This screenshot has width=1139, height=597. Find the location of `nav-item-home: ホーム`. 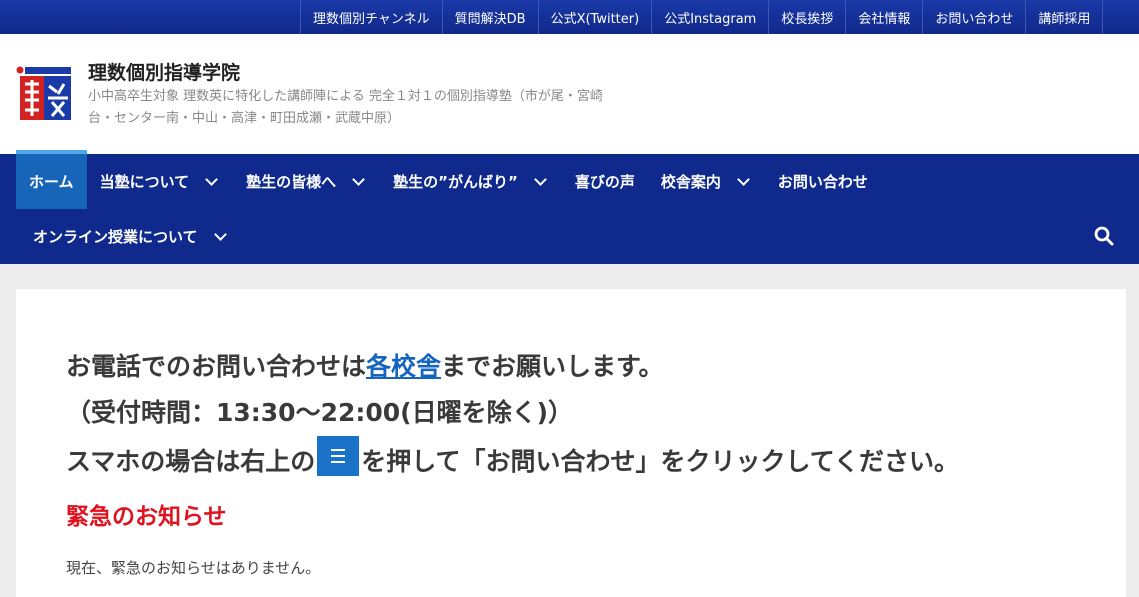

nav-item-home: ホーム is located at coordinates (51, 179).